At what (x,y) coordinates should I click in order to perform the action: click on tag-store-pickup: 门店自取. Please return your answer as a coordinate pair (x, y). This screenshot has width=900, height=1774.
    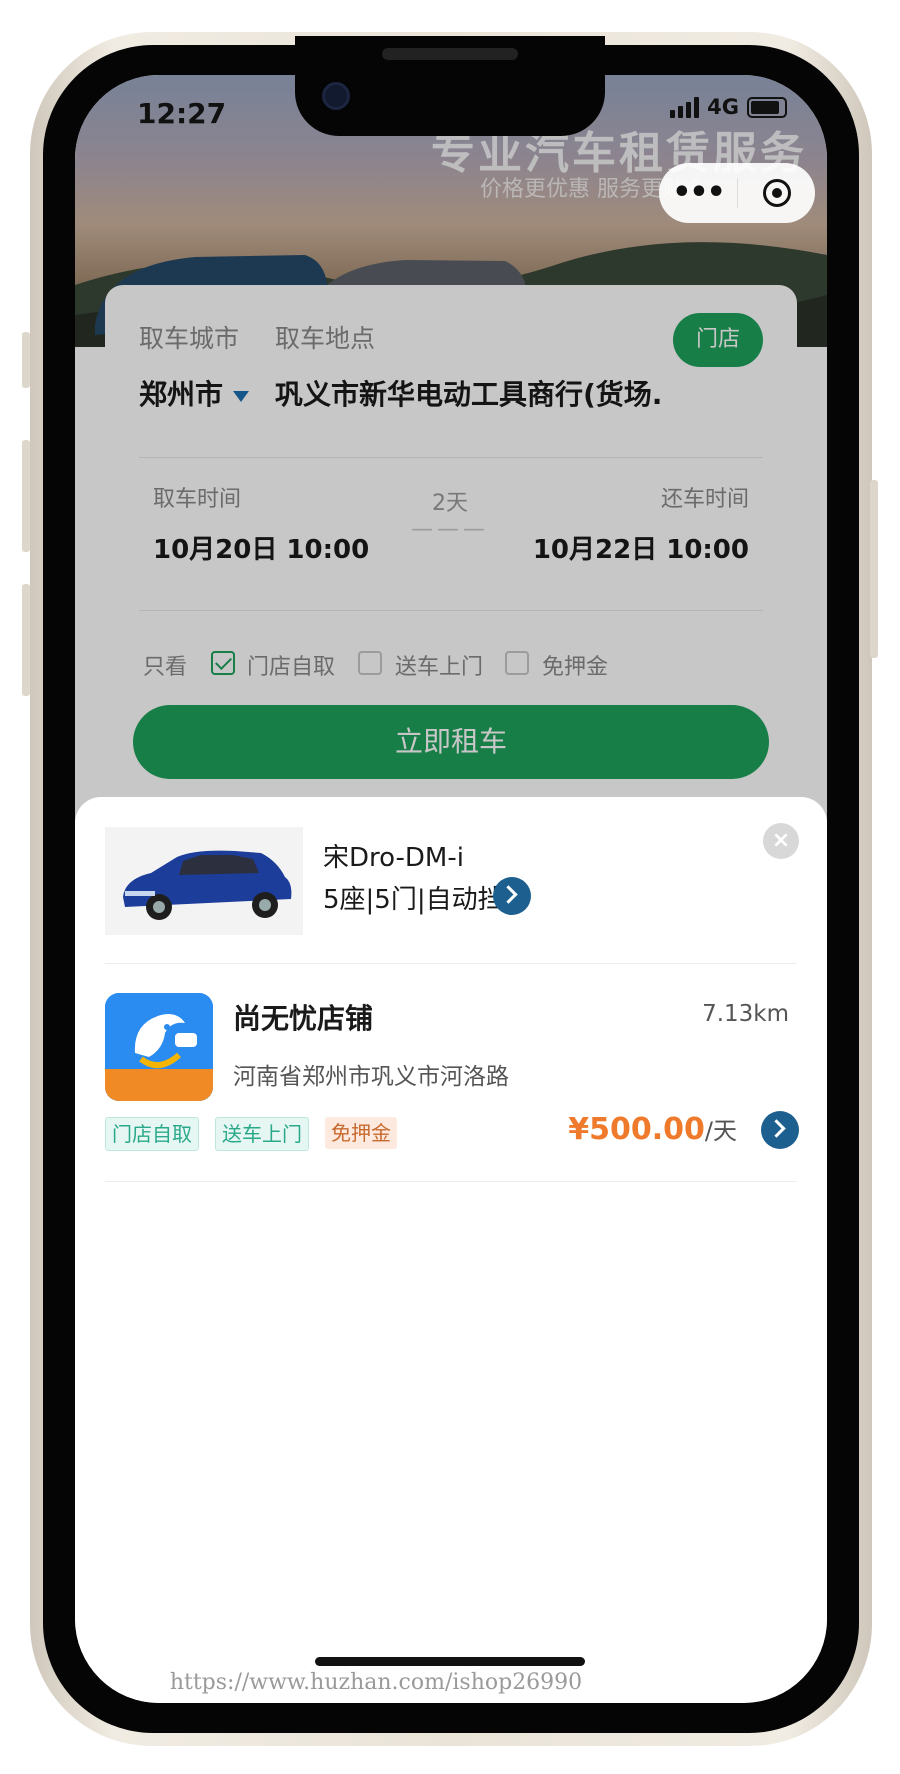
    Looking at the image, I should click on (152, 1134).